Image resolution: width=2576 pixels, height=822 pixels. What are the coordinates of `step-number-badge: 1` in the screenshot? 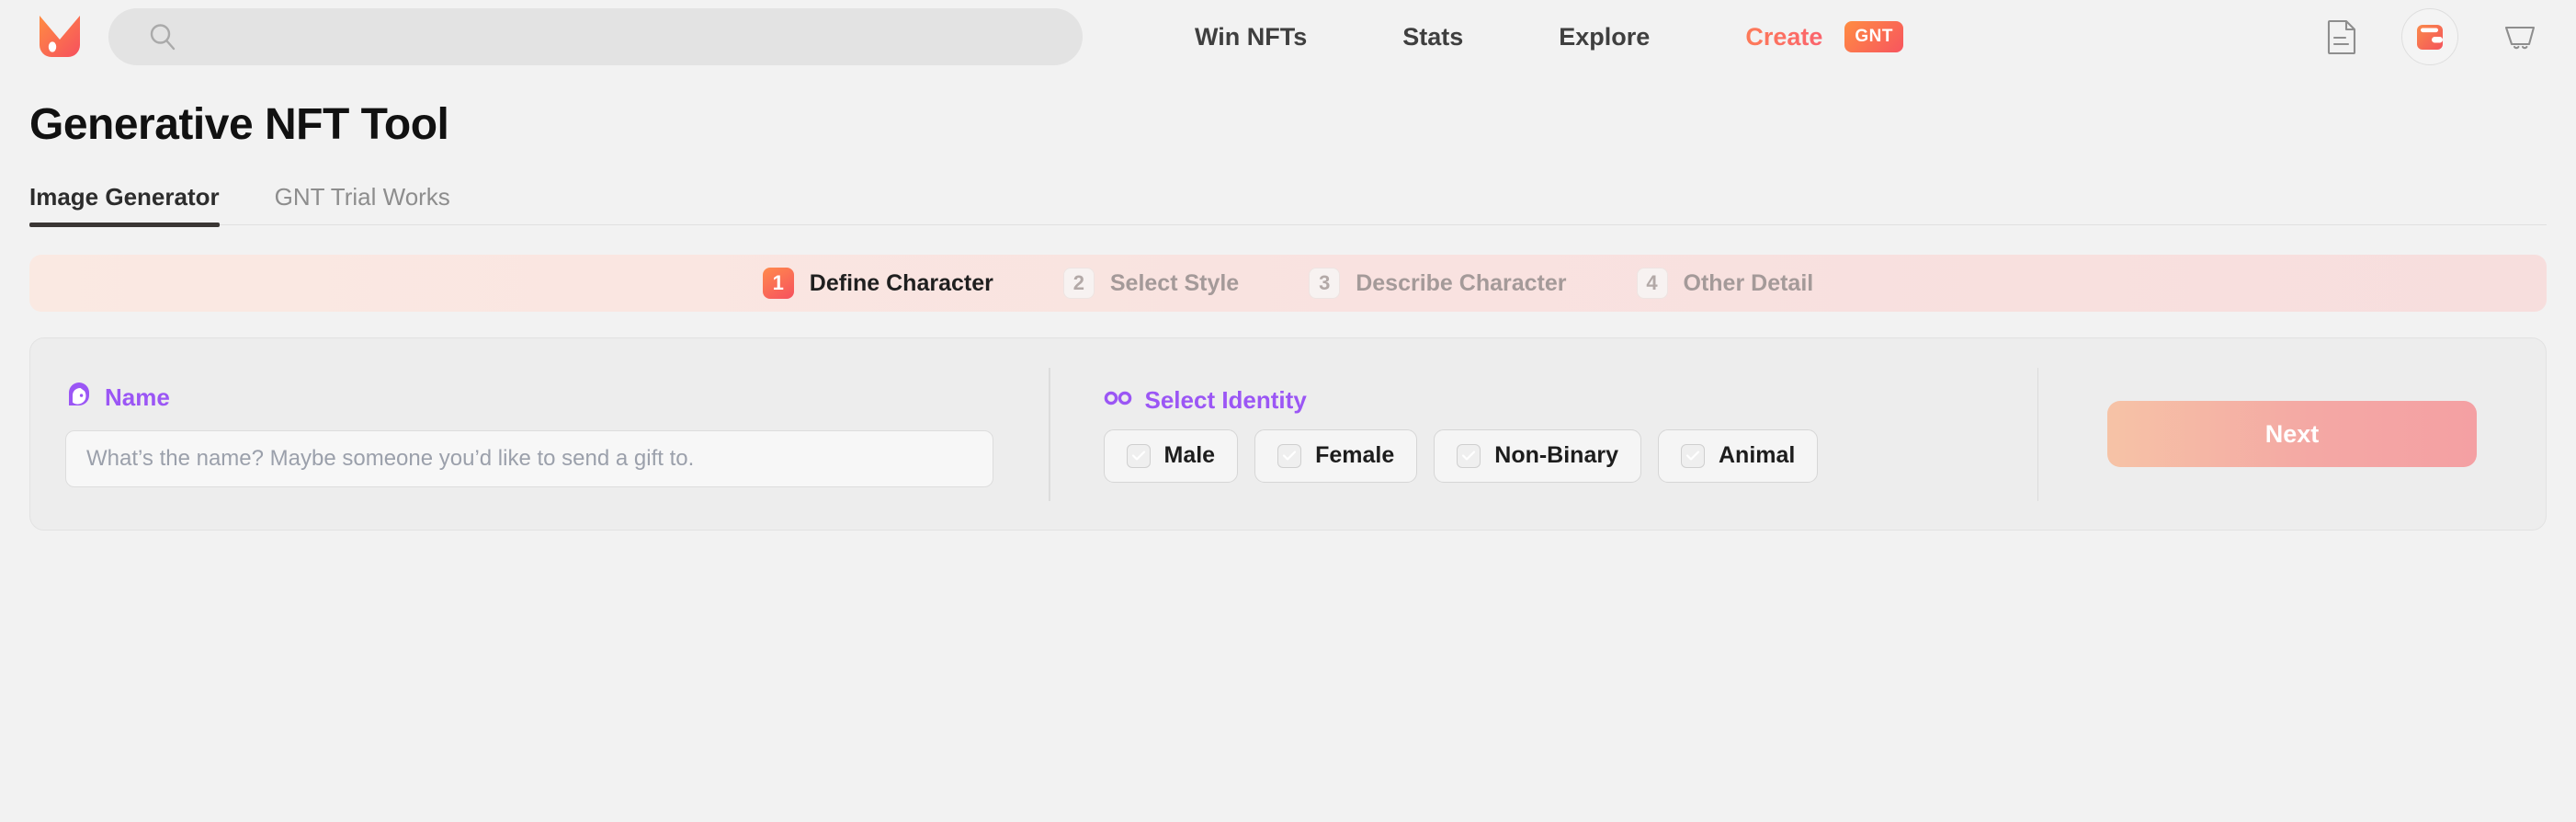 It's located at (778, 283).